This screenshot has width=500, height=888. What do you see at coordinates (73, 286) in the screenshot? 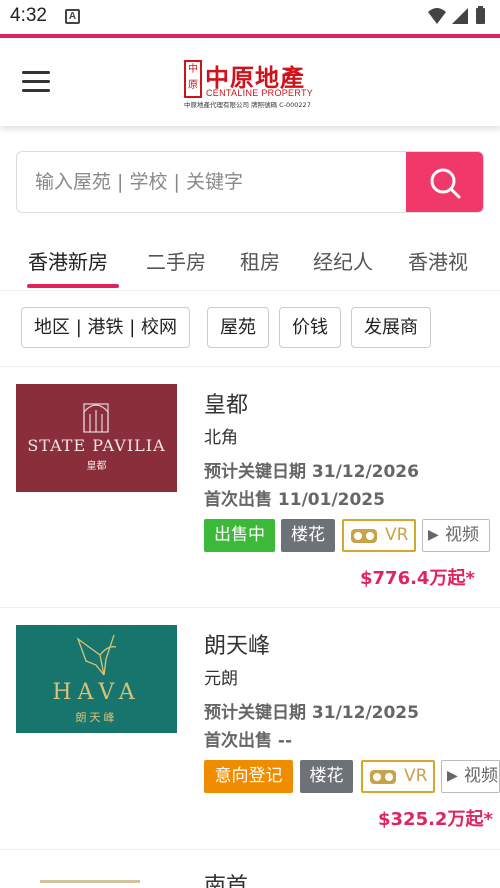
I see `active-tab-indicator` at bounding box center [73, 286].